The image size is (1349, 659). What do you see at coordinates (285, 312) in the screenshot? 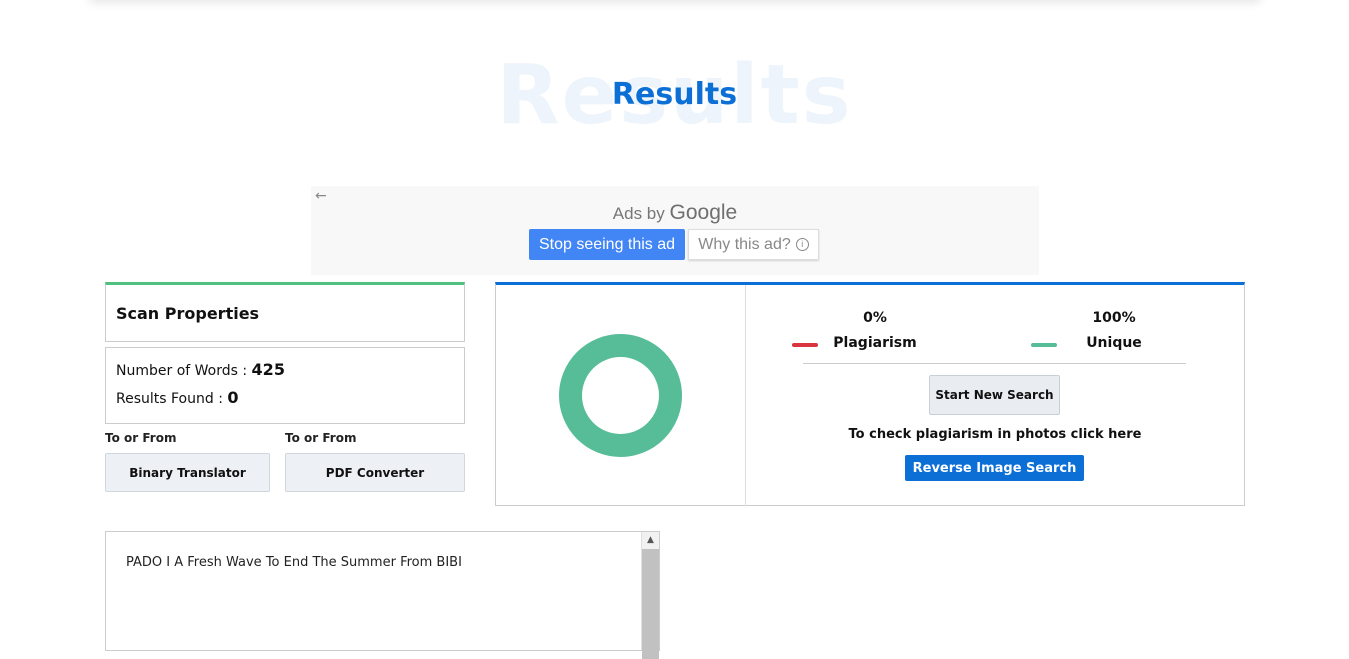
I see `scan-properties-header: Scan Properties` at bounding box center [285, 312].